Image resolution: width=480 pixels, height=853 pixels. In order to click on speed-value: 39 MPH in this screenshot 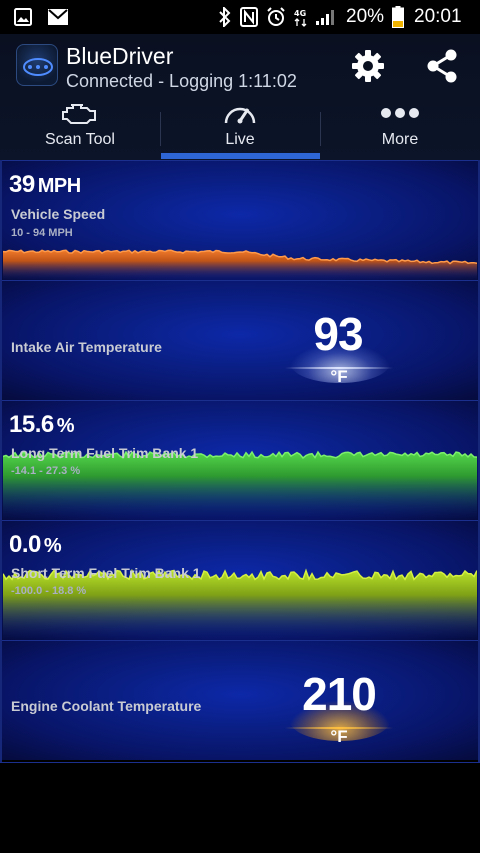, I will do `click(45, 184)`.